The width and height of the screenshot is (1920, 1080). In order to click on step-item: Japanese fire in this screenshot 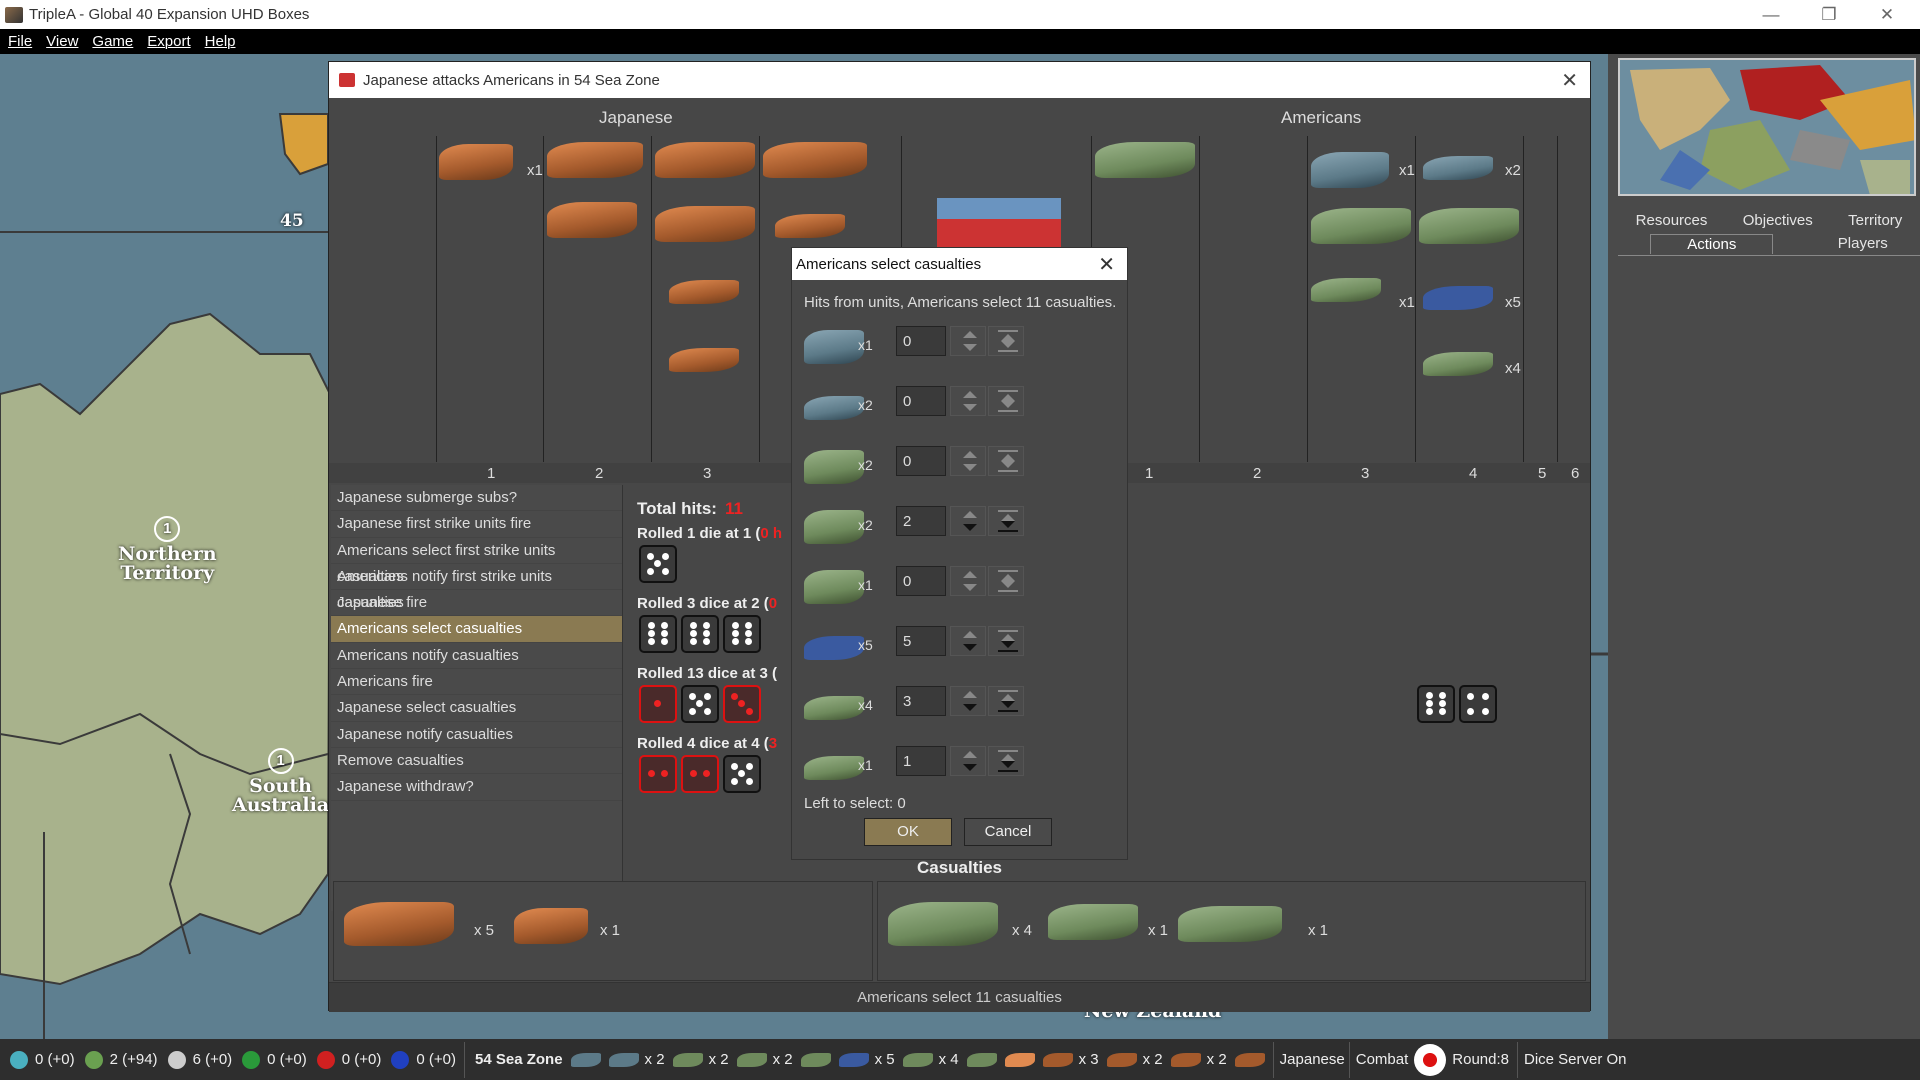, I will do `click(476, 603)`.